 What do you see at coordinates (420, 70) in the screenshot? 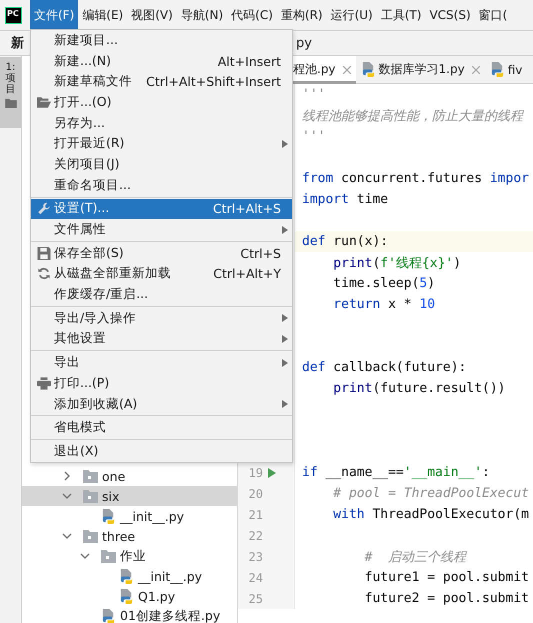
I see `editor-tab: 数据库学习1.py` at bounding box center [420, 70].